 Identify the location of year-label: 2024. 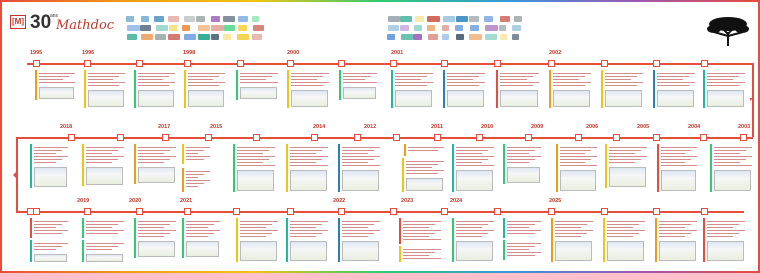
(456, 201).